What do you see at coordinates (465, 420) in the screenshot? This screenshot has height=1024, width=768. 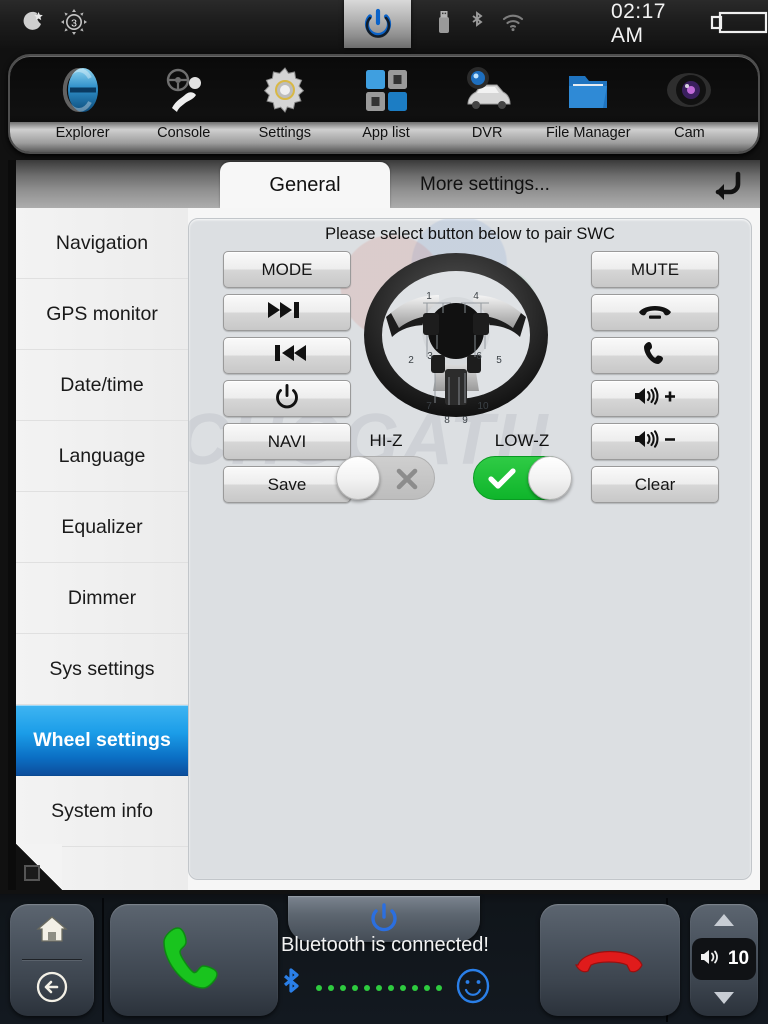 I see `wheel-number-9: 9` at bounding box center [465, 420].